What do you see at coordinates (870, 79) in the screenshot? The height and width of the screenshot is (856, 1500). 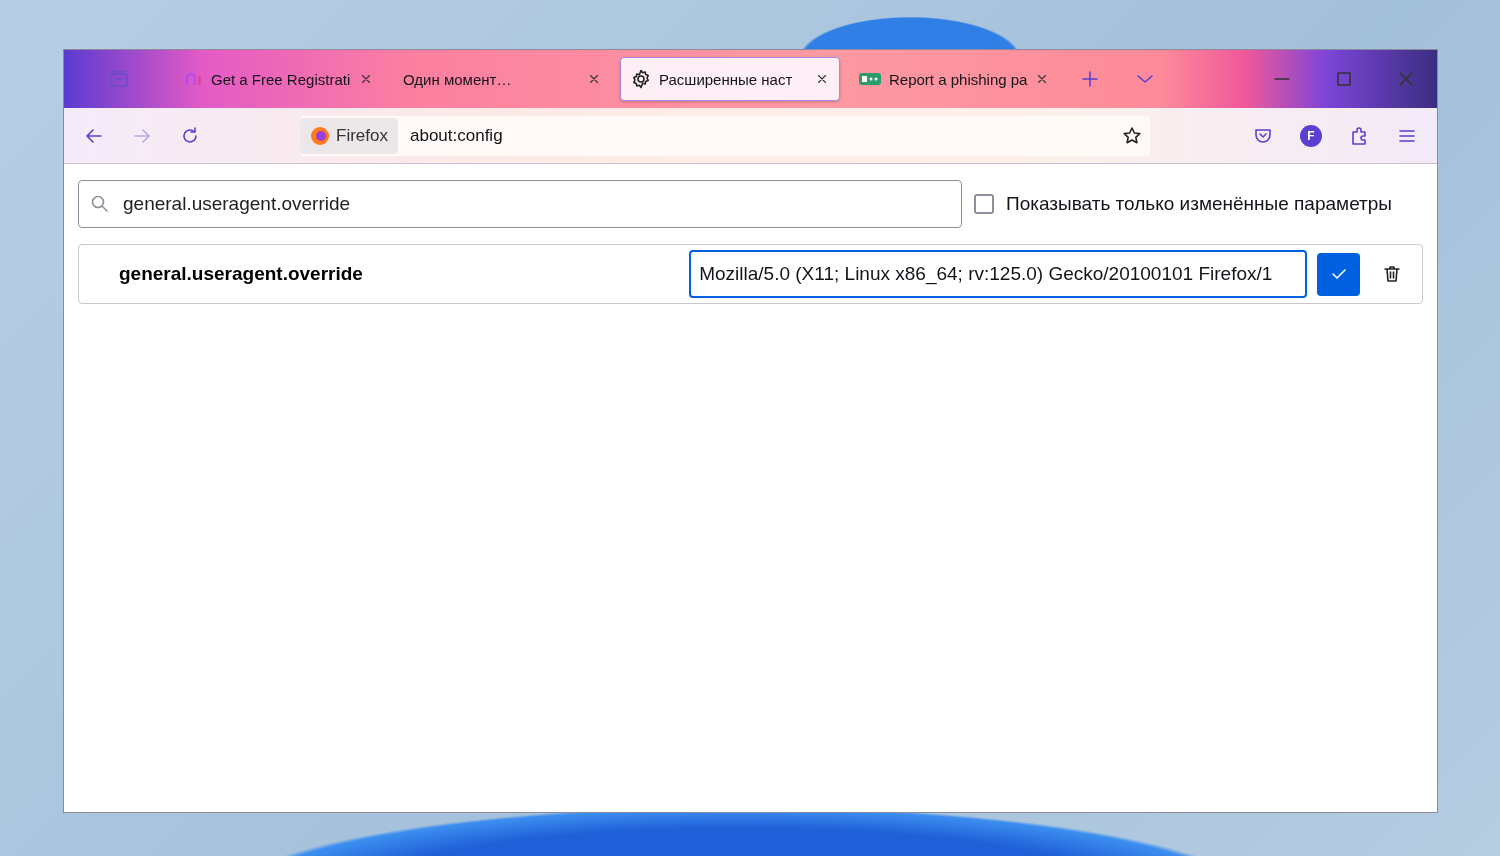 I see `badge-icon` at bounding box center [870, 79].